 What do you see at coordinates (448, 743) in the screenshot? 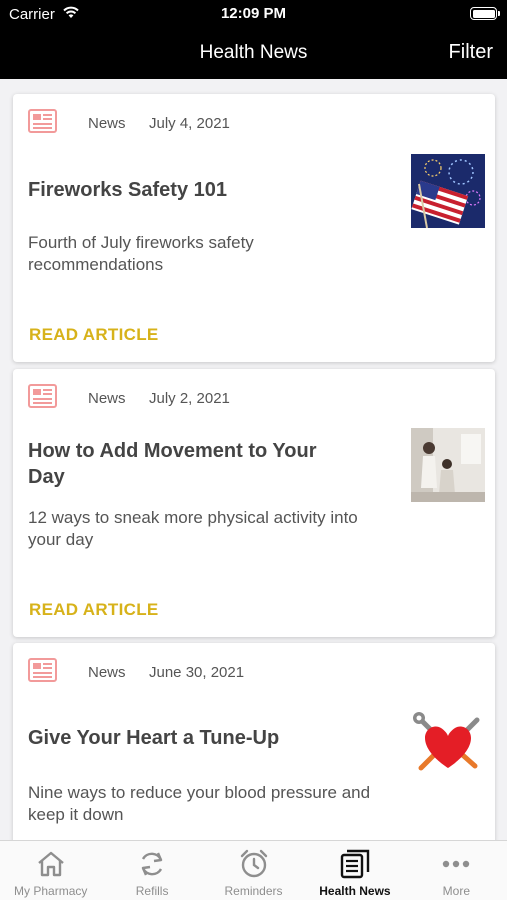
I see `heart-tools-image` at bounding box center [448, 743].